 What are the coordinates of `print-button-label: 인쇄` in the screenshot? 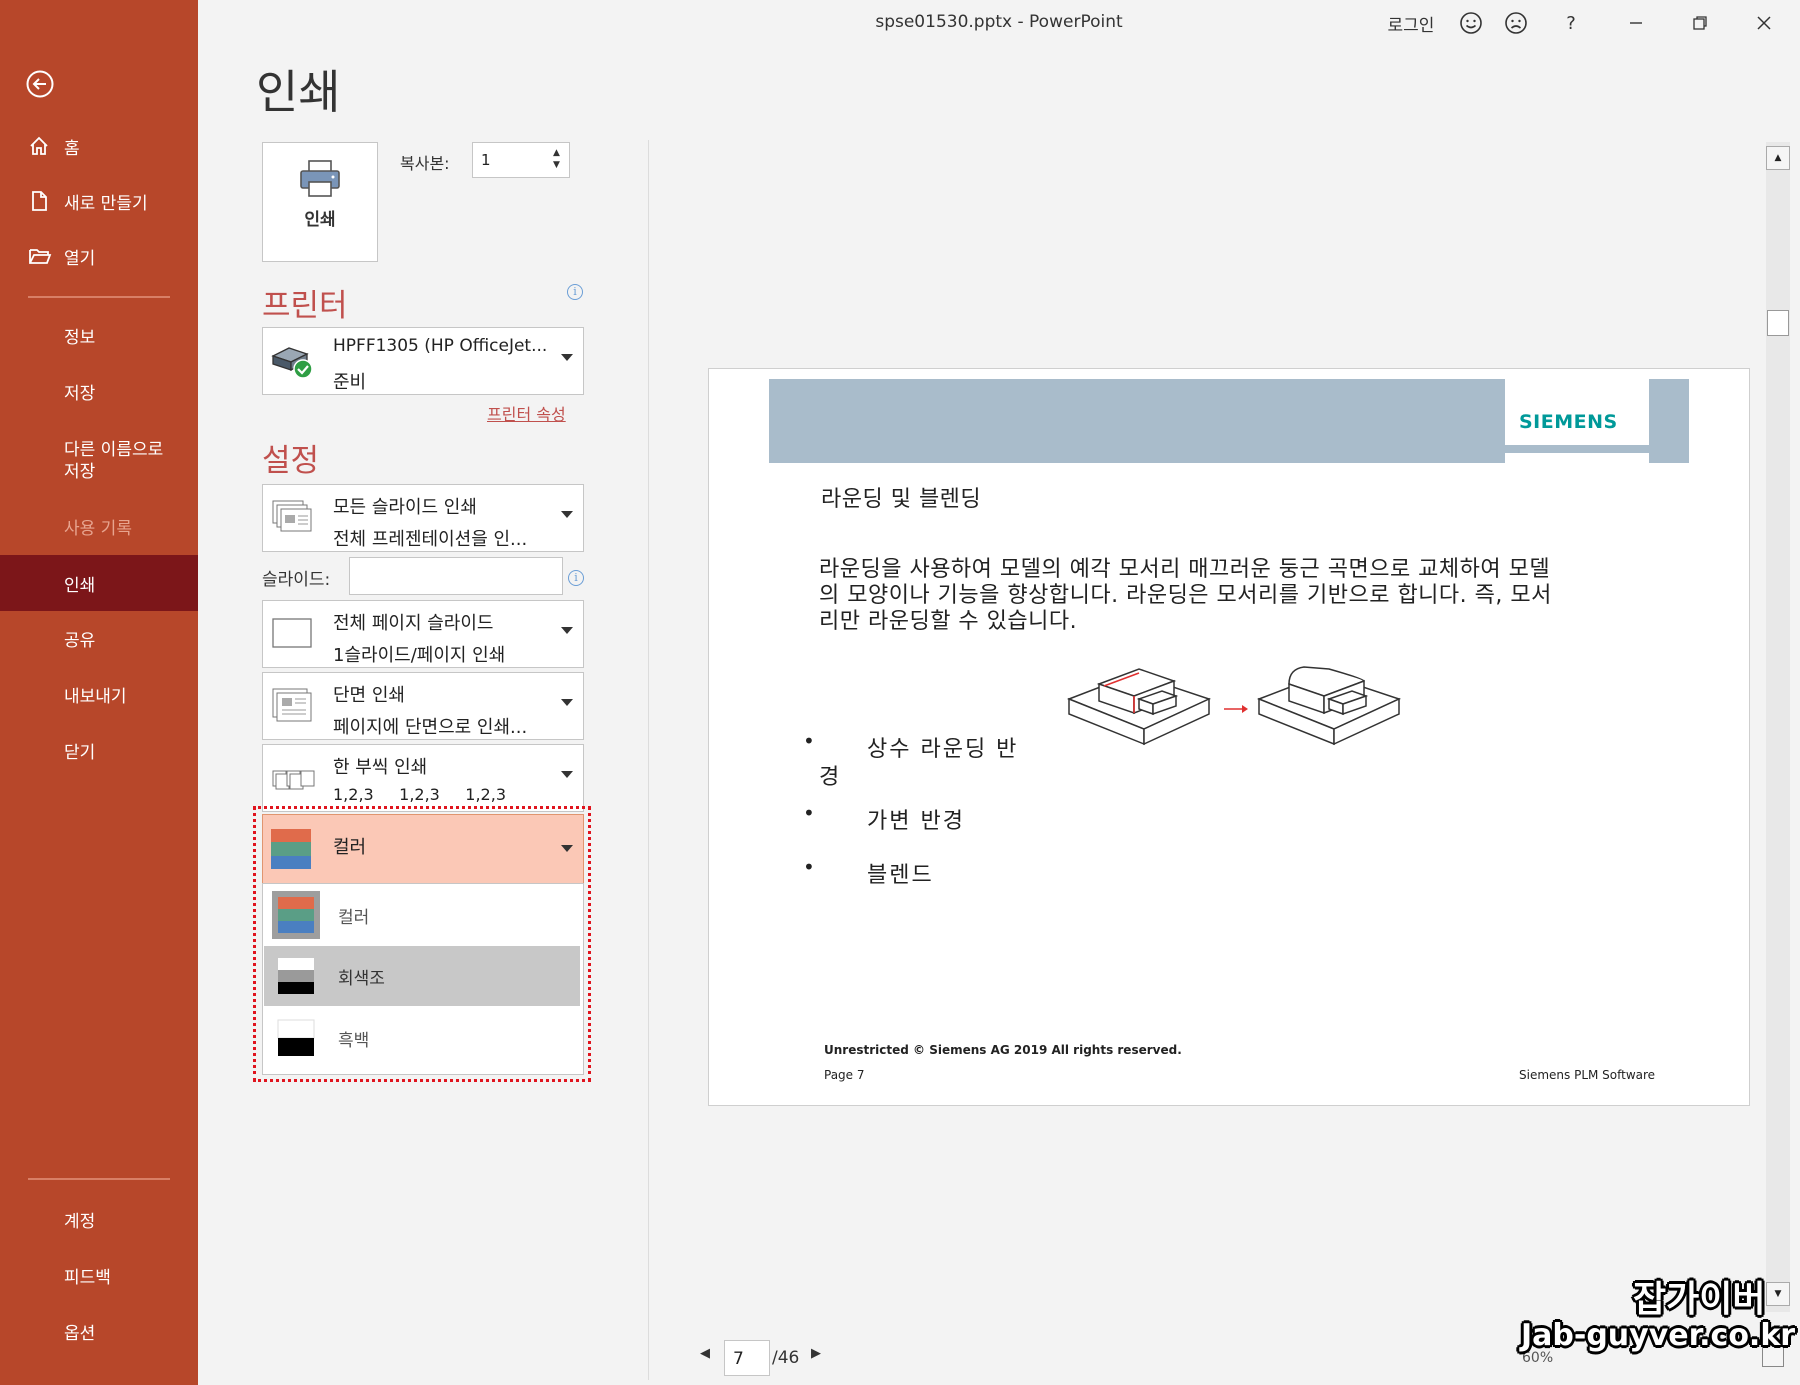 It's located at (320, 220).